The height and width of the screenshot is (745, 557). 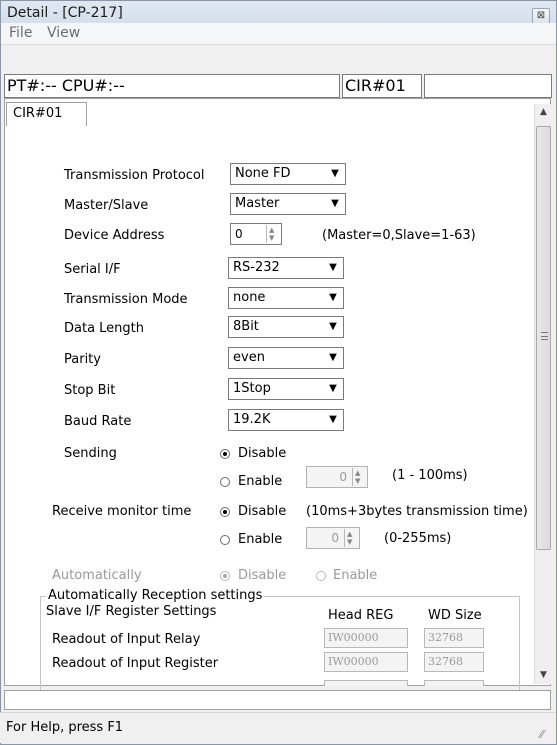 I want to click on master-slave-select: Master ▼, so click(x=288, y=204).